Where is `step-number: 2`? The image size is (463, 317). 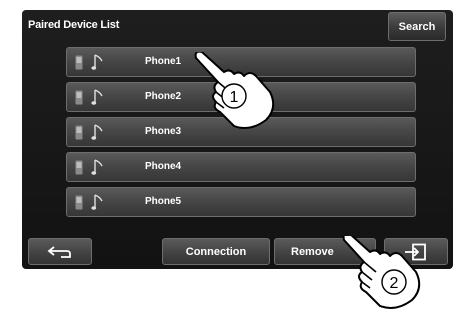 step-number: 2 is located at coordinates (394, 283).